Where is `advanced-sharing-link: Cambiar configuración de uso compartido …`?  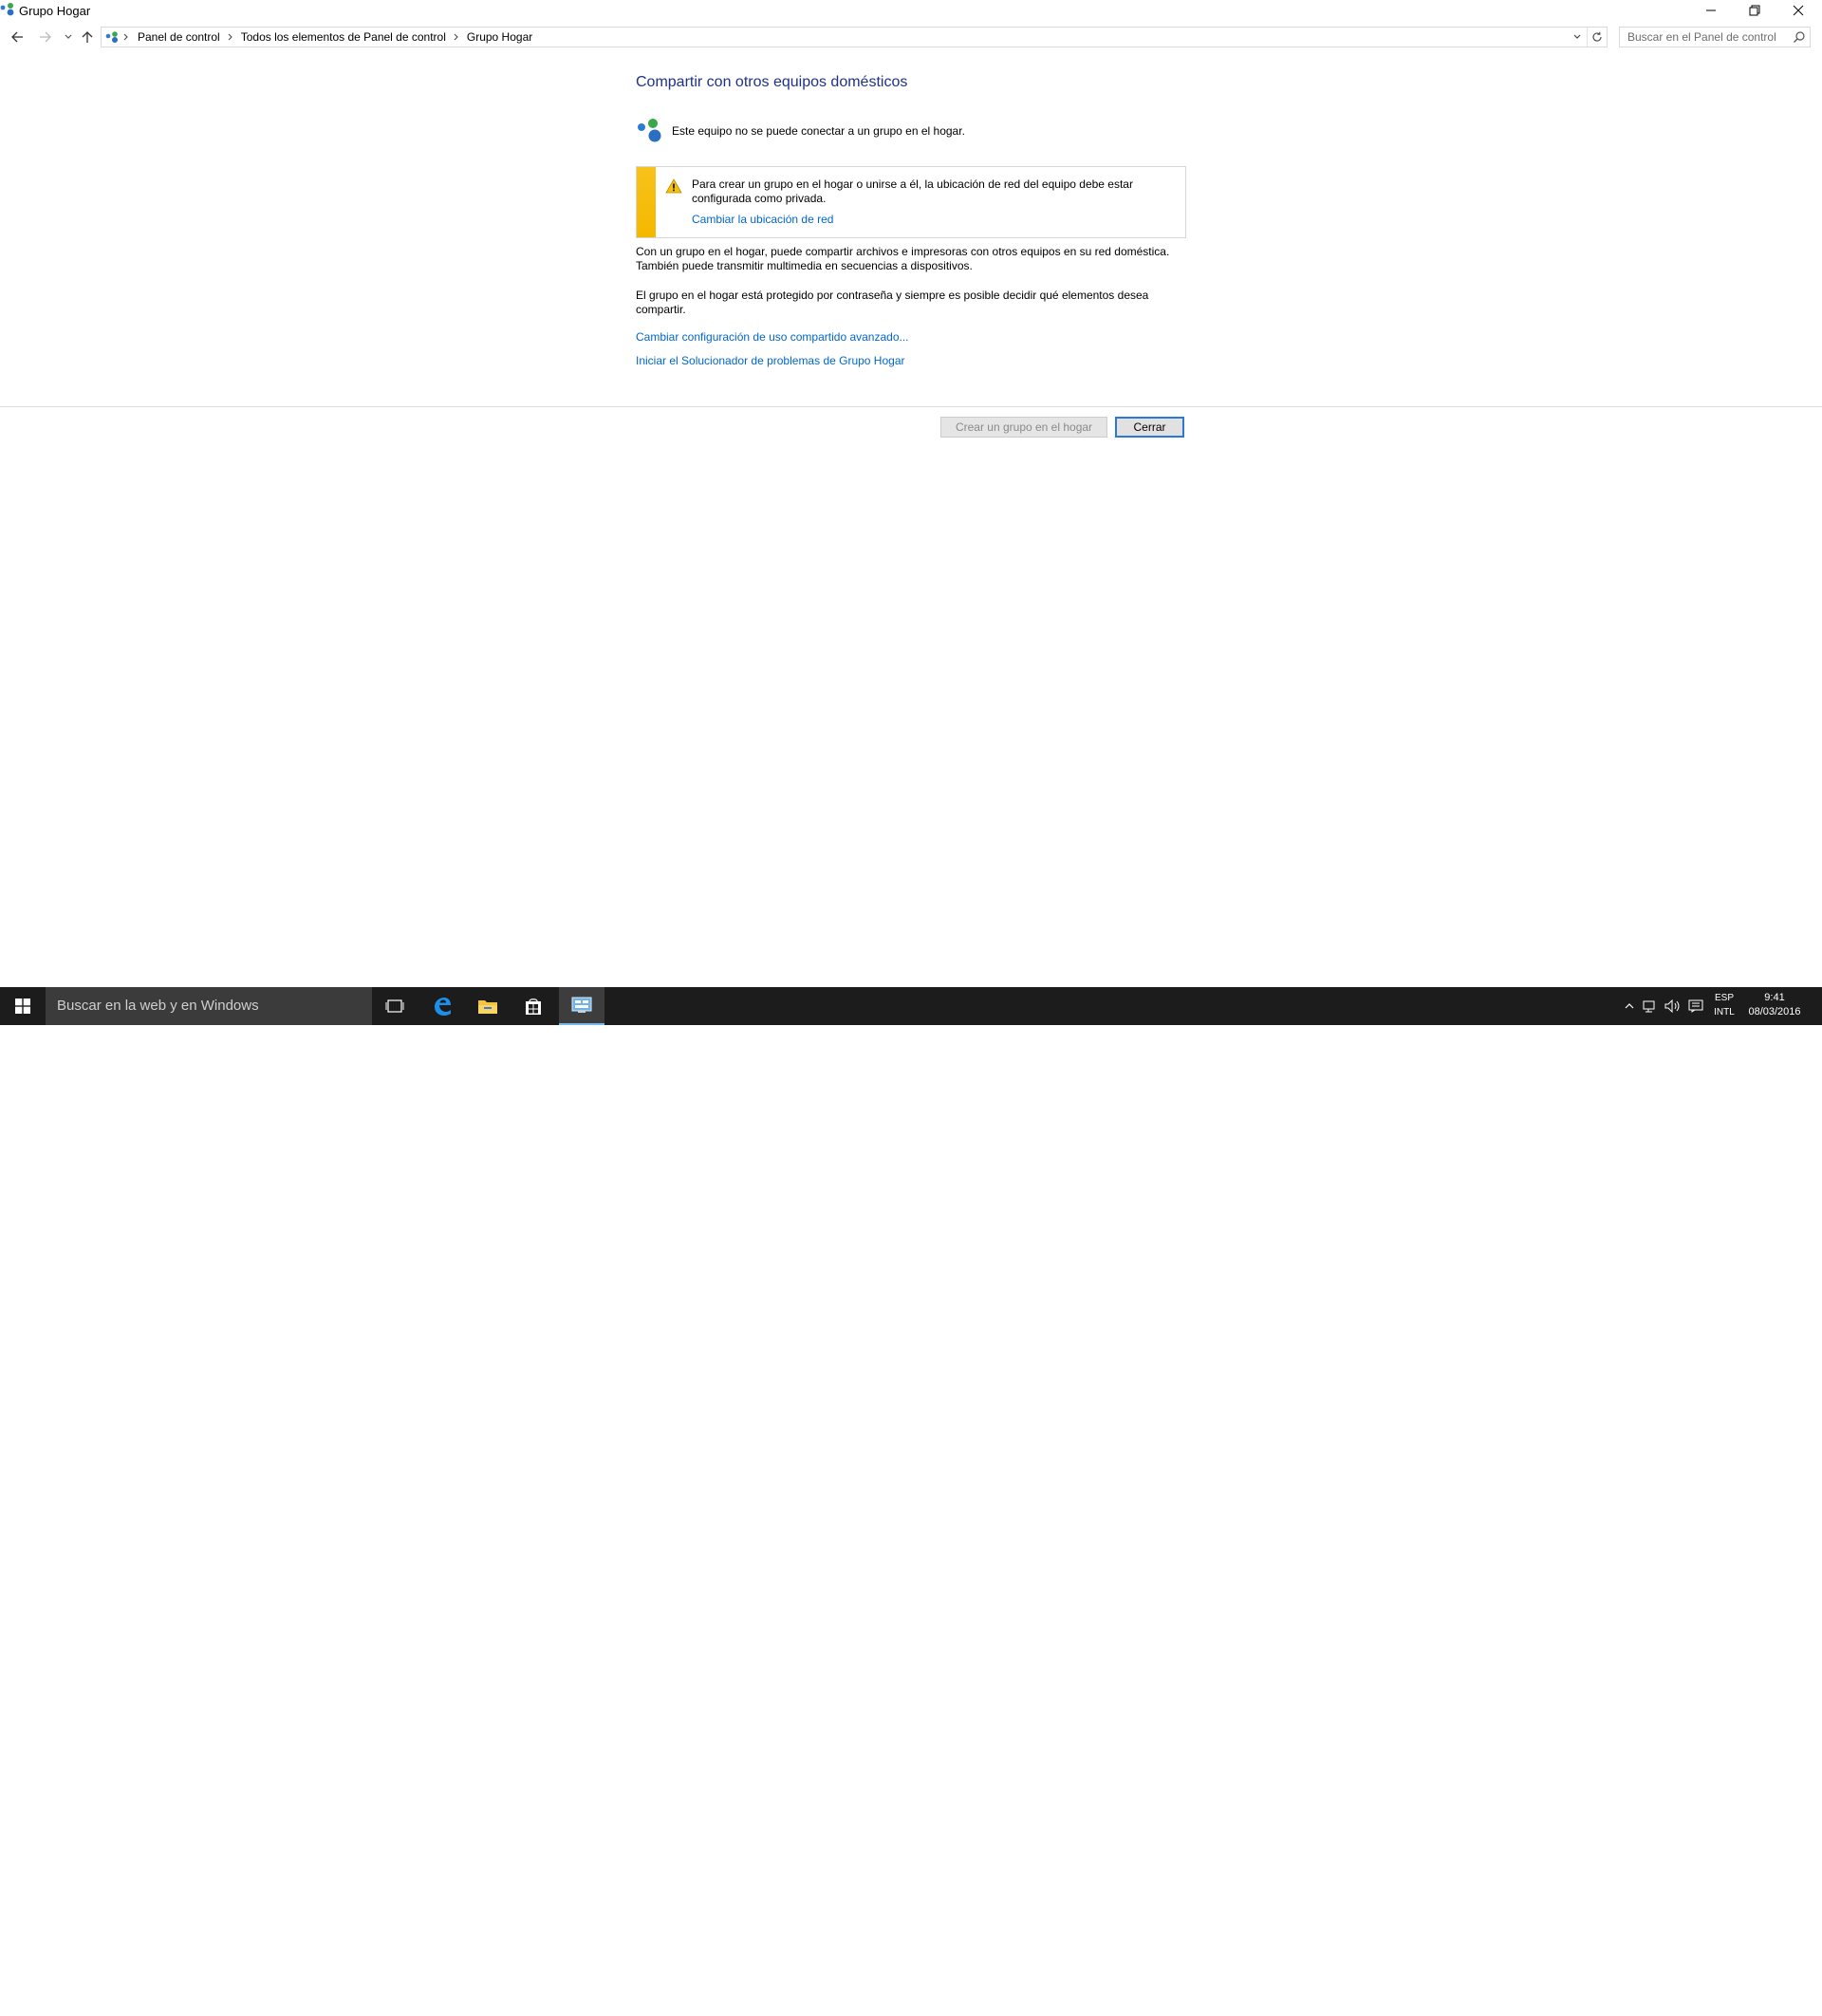
advanced-sharing-link: Cambiar configuración de uso compartido … is located at coordinates (772, 337).